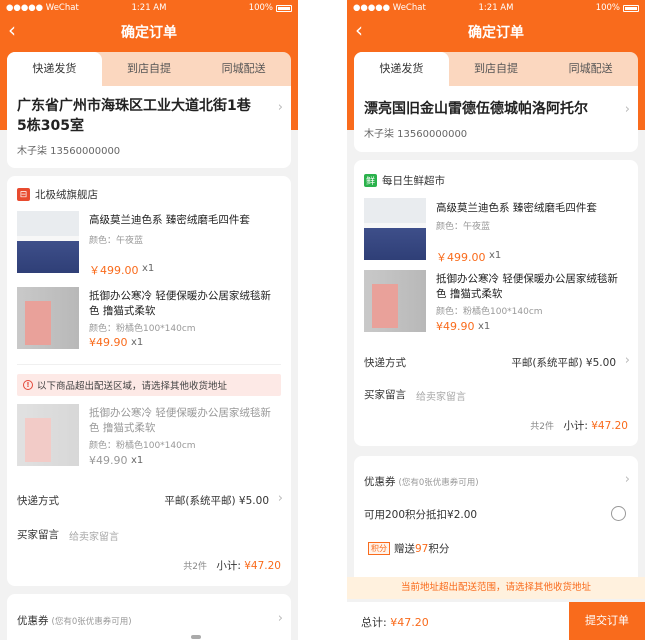  I want to click on product-name-line2: 色 撸猫式柔软, so click(122, 311).